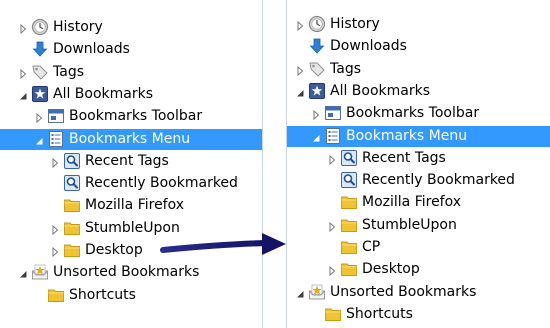  What do you see at coordinates (418, 247) in the screenshot?
I see `tree-item-cp: CP` at bounding box center [418, 247].